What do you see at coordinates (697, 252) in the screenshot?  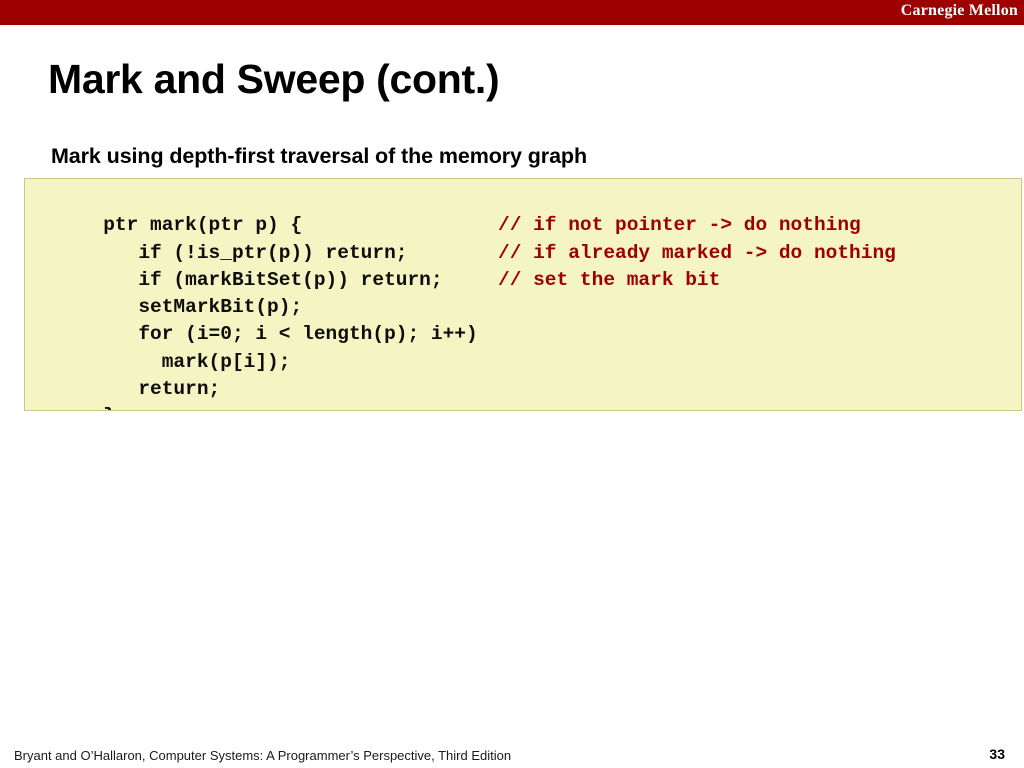 I see `code-comment: // if already marked -> do nothing` at bounding box center [697, 252].